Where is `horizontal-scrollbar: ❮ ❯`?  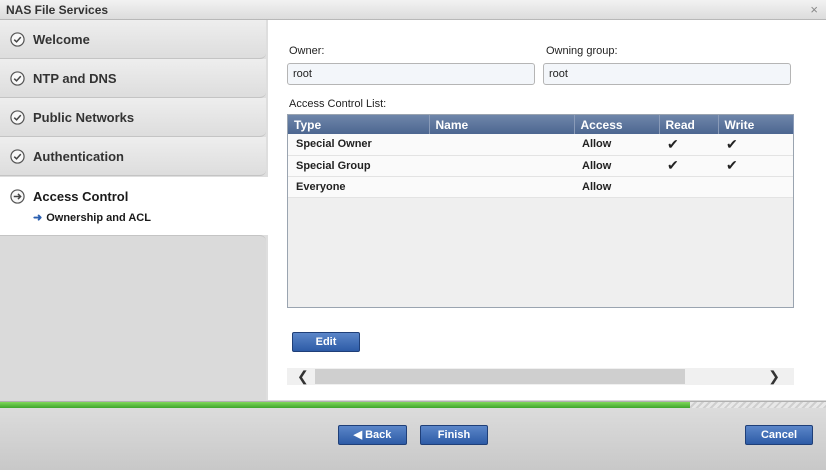
horizontal-scrollbar: ❮ ❯ is located at coordinates (540, 376).